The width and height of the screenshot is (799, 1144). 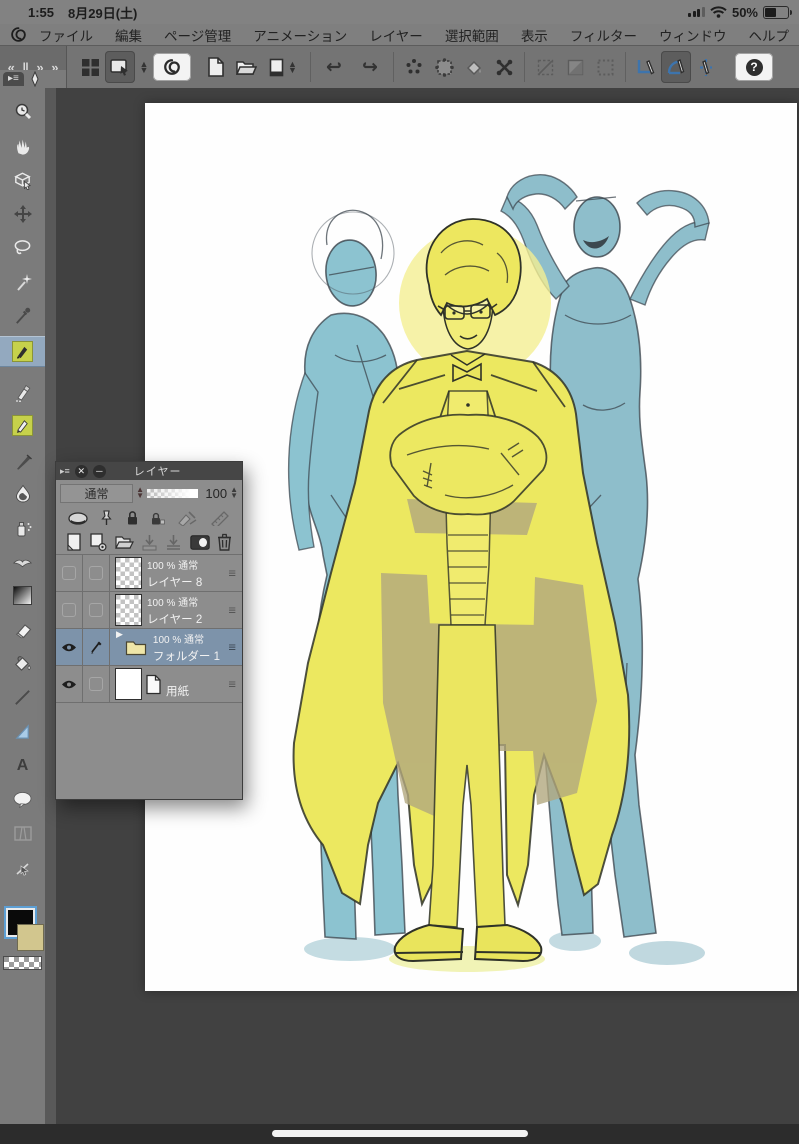 I want to click on page-switcher: ▲ ▼, so click(x=283, y=67).